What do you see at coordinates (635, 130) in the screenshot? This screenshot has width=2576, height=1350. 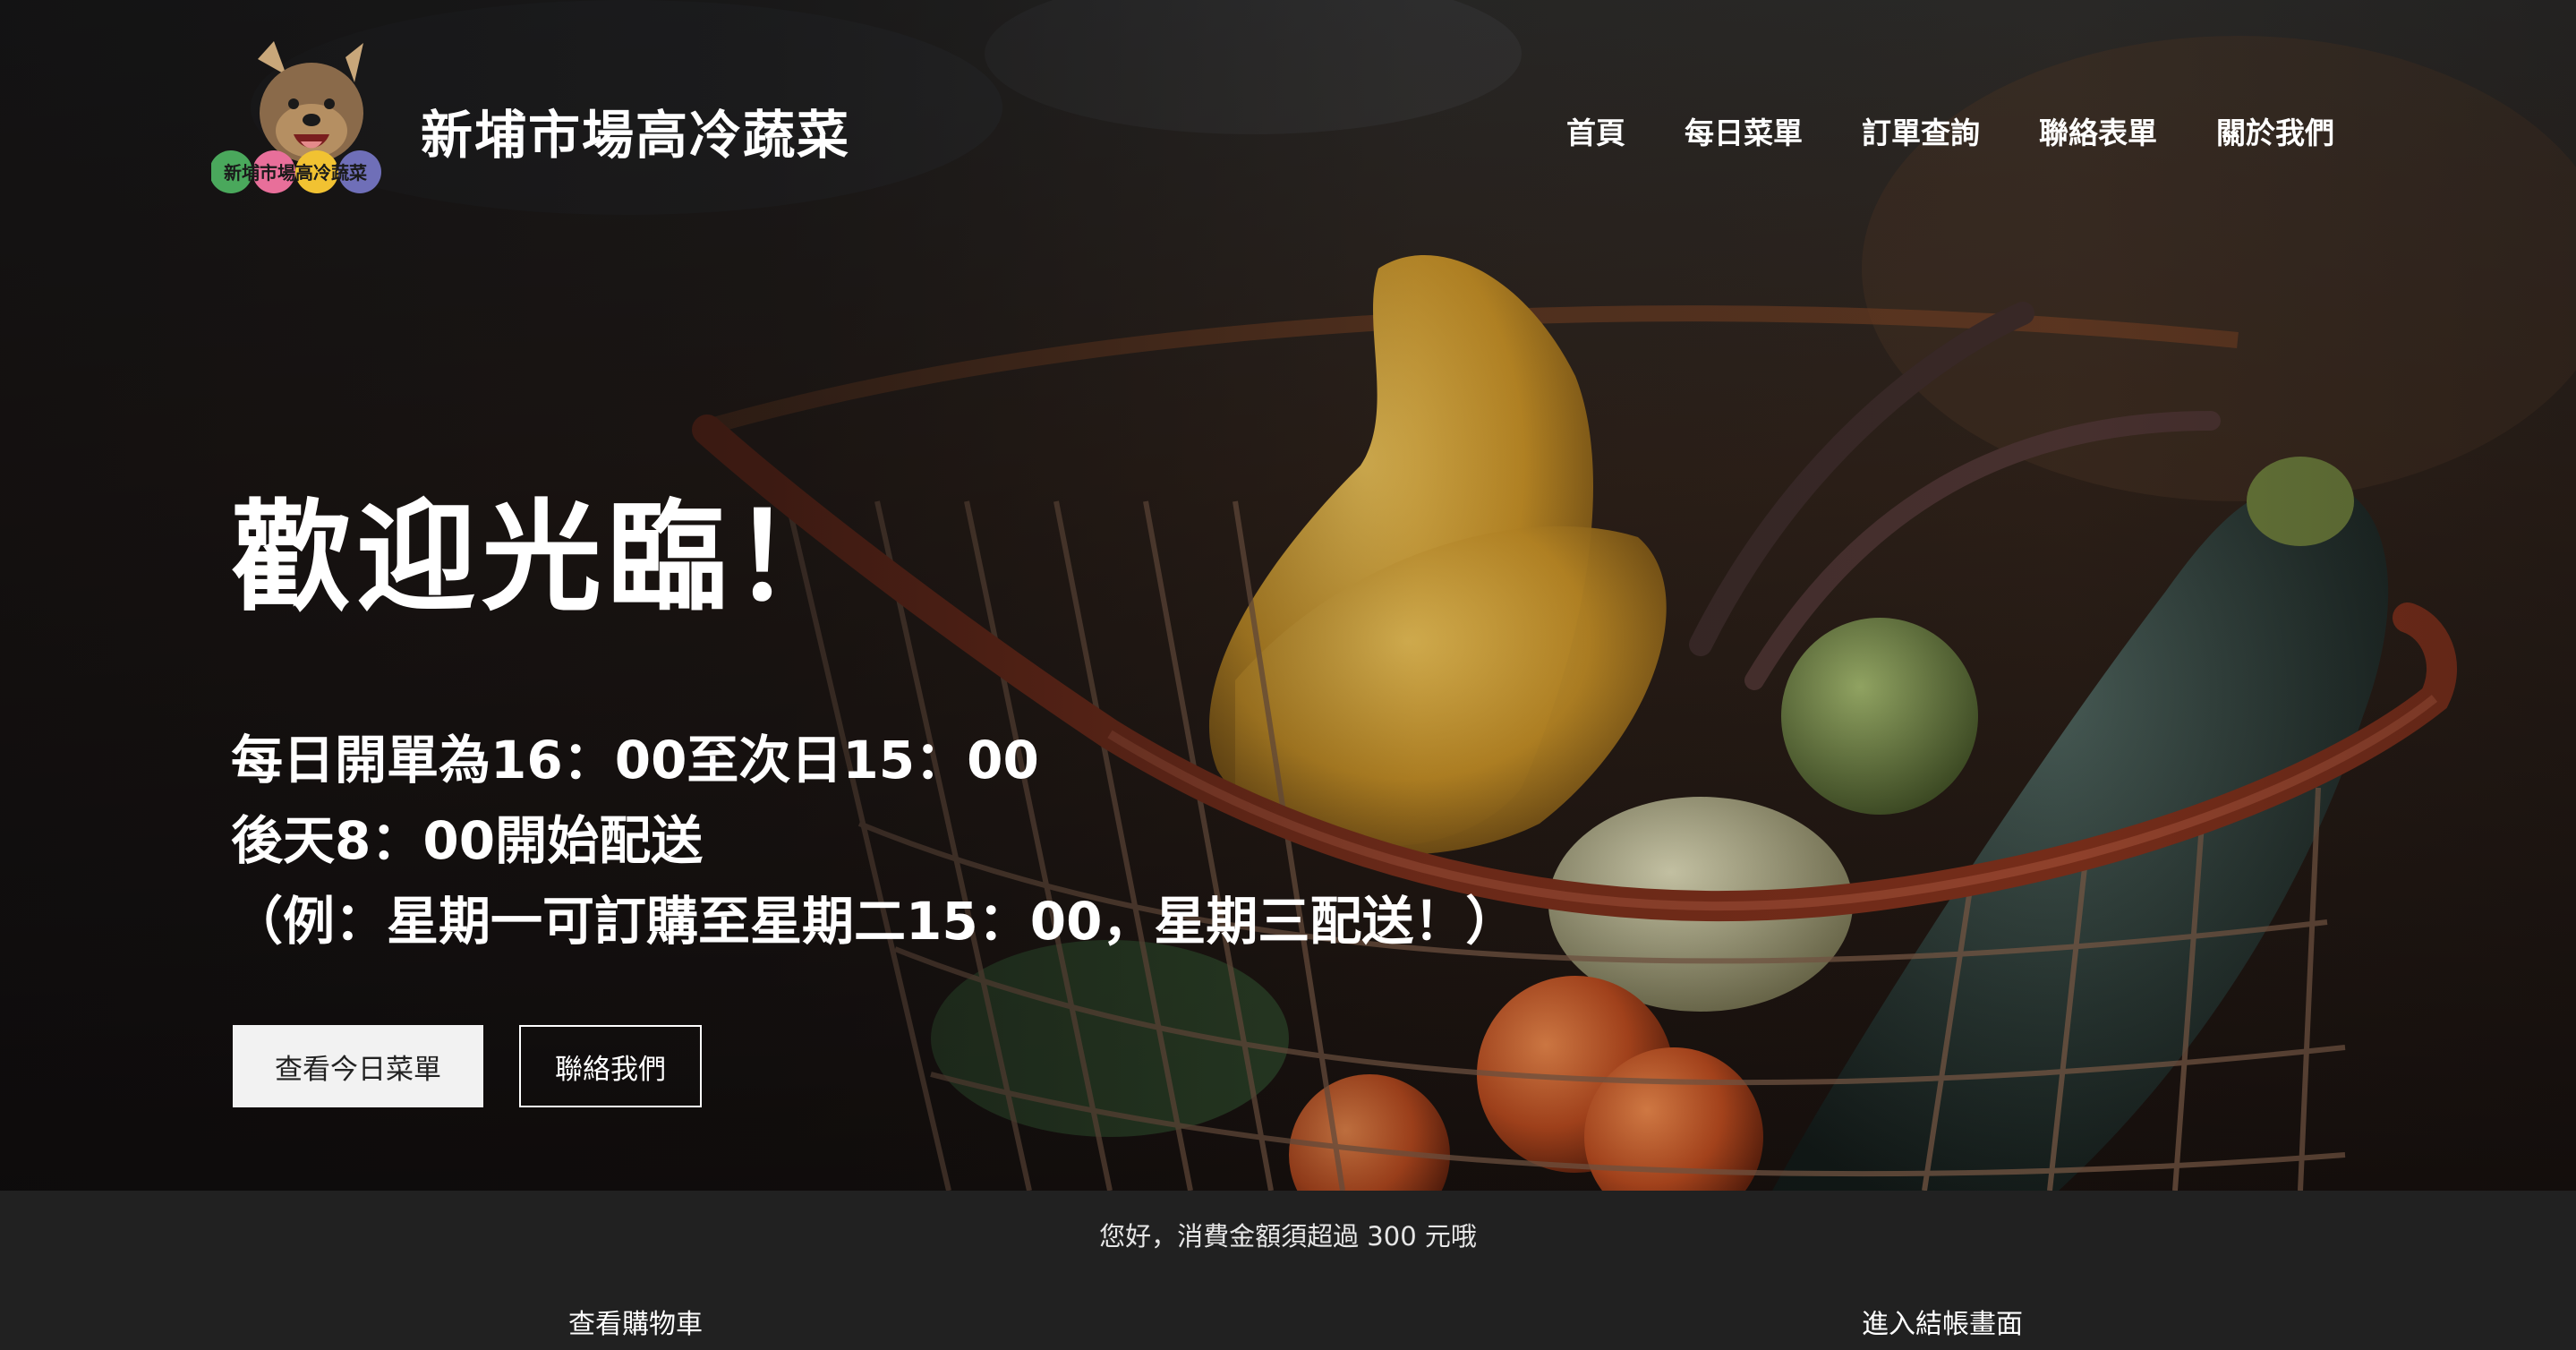 I see `site-title: 新埔市場高冷蔬菜` at bounding box center [635, 130].